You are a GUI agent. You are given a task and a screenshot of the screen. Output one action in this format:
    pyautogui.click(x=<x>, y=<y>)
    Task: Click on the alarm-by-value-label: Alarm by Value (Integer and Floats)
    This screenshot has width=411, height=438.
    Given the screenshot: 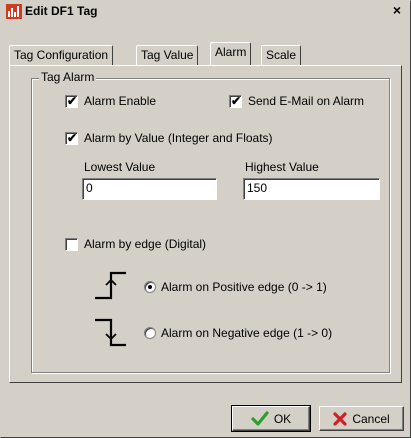 What is the action you would take?
    pyautogui.click(x=178, y=138)
    